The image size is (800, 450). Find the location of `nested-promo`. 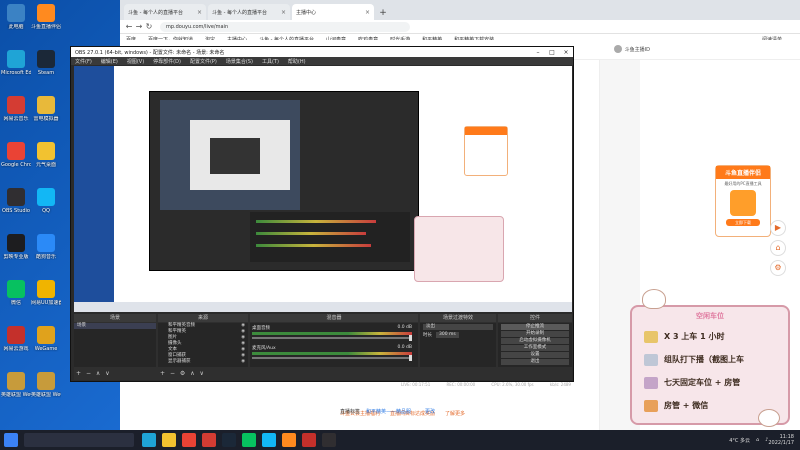

nested-promo is located at coordinates (486, 151).